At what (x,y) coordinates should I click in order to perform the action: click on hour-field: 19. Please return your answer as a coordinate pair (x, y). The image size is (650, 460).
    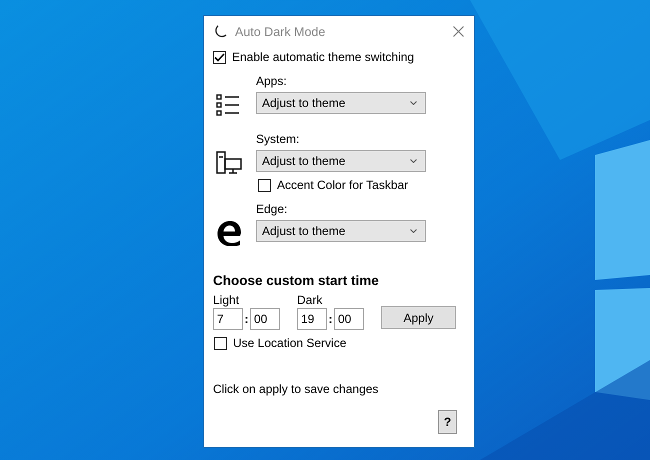
    Looking at the image, I should click on (312, 319).